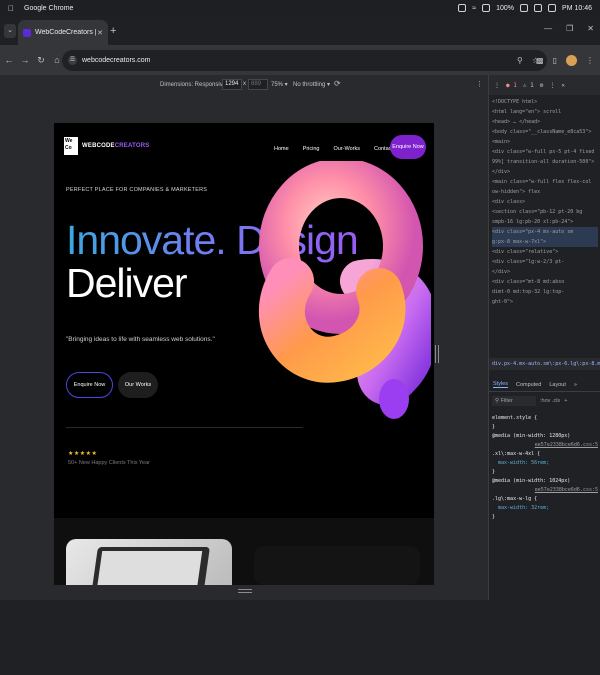 The height and width of the screenshot is (675, 600). What do you see at coordinates (563, 85) in the screenshot?
I see `close-devtools-icon: ✕` at bounding box center [563, 85].